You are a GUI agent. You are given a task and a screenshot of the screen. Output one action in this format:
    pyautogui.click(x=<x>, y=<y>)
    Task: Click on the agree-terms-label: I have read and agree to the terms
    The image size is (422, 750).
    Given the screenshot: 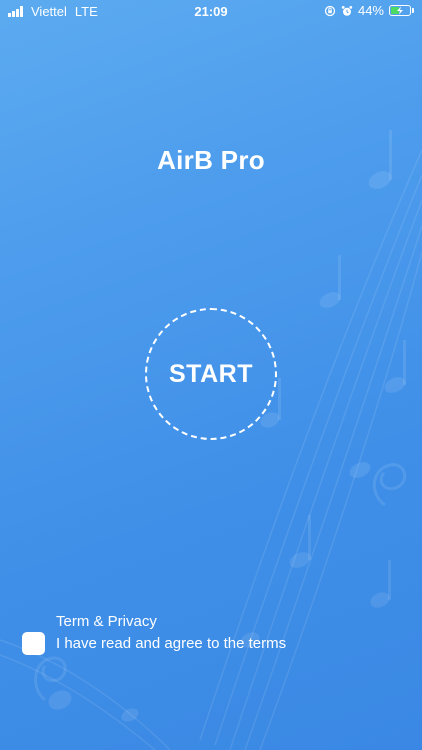 What is the action you would take?
    pyautogui.click(x=171, y=643)
    